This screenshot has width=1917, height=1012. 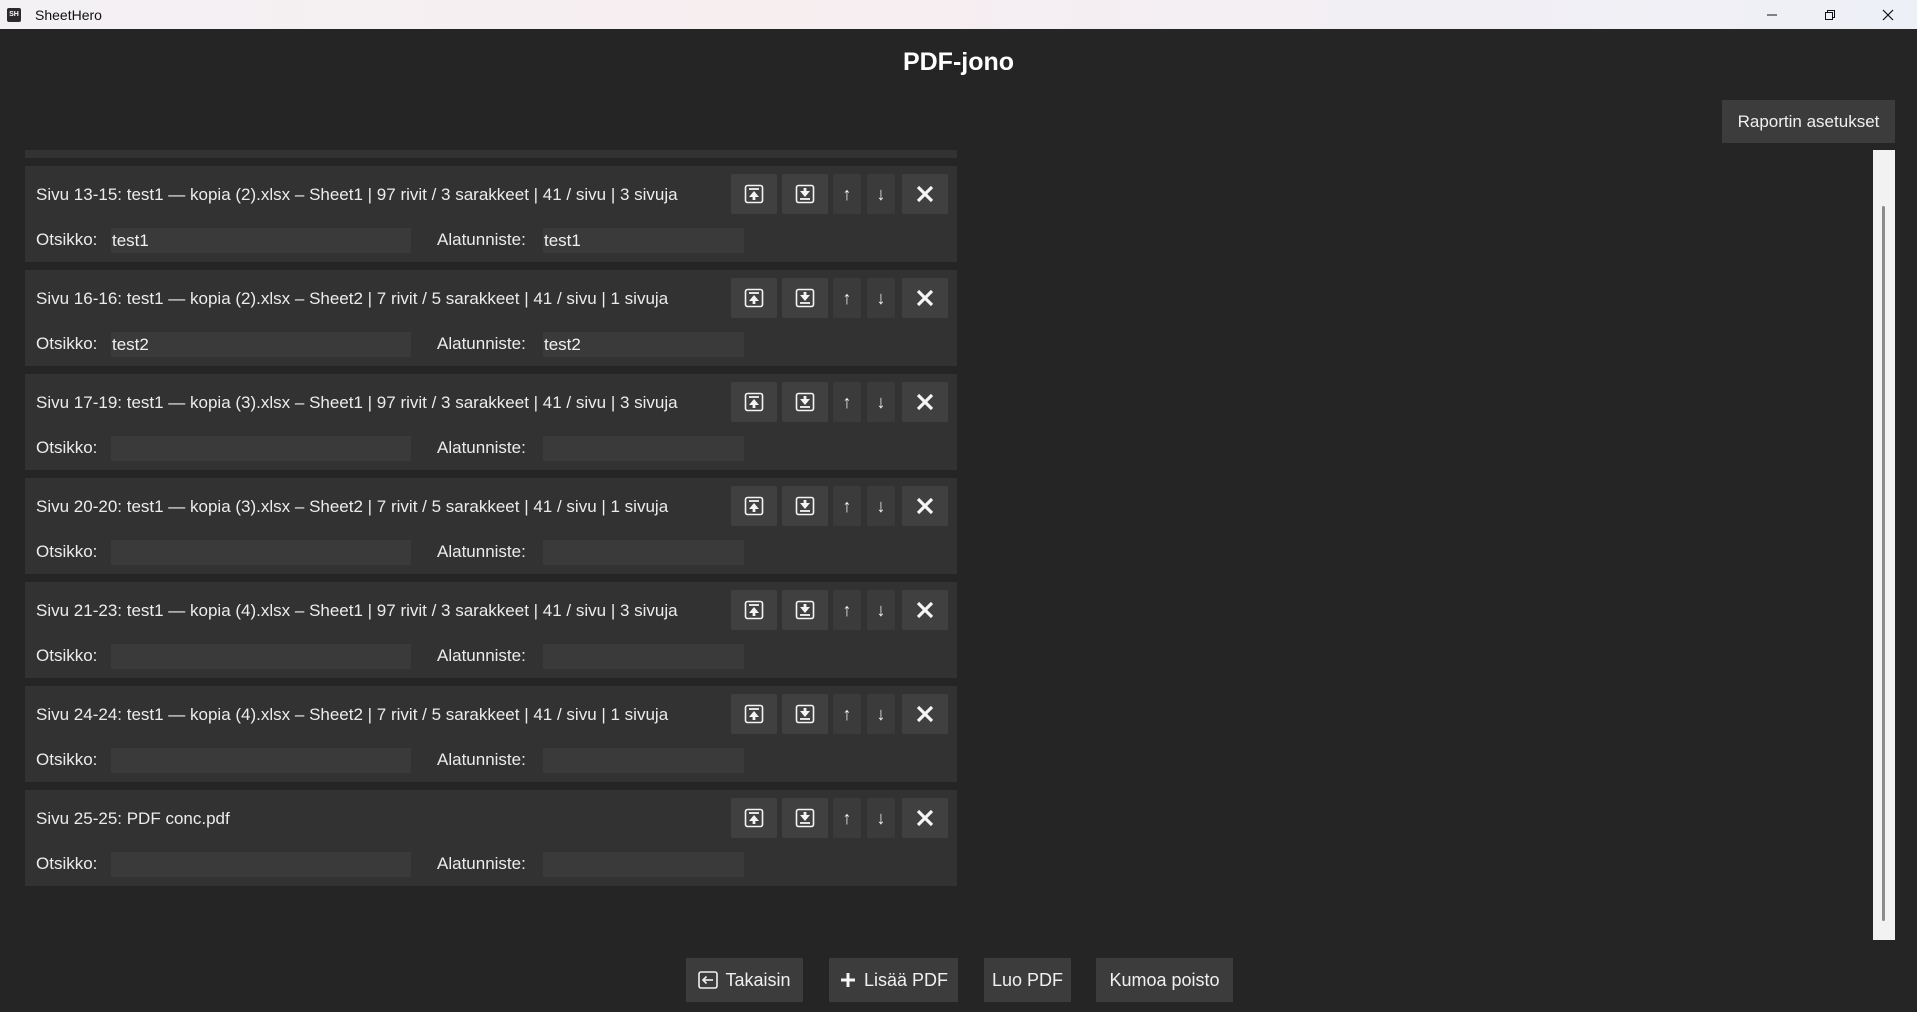 I want to click on vertical-scrollbar, so click(x=1884, y=545).